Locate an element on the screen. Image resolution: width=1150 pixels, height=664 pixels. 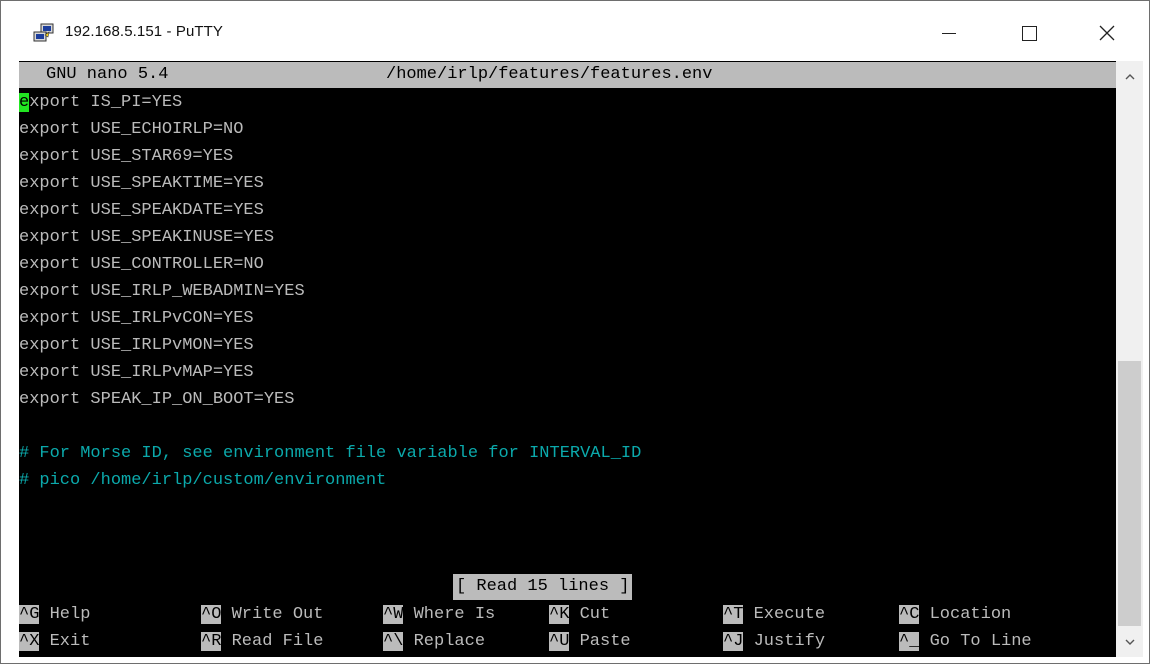
shortcut-execute: ^T Execute is located at coordinates (774, 614).